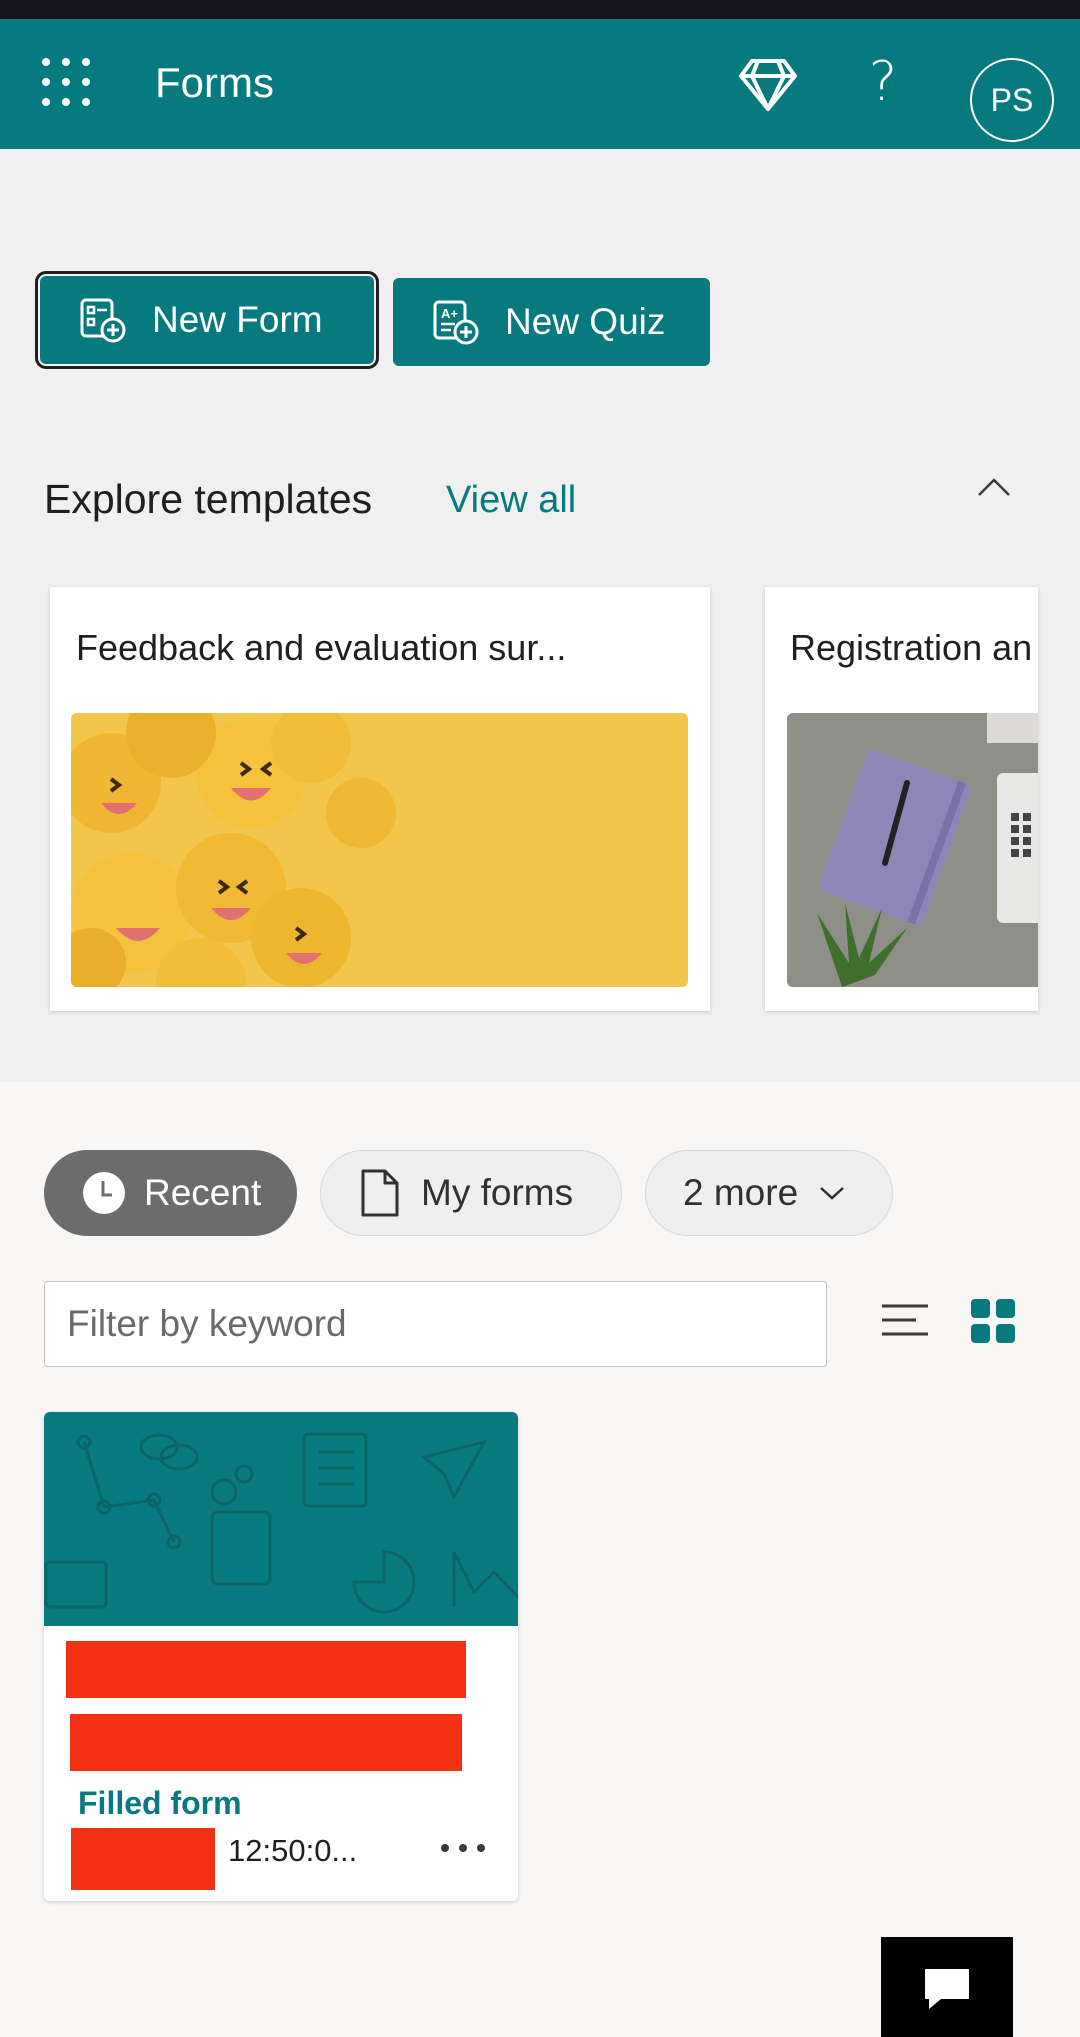 This screenshot has width=1080, height=2037. I want to click on avatar-initials: PS, so click(1012, 99).